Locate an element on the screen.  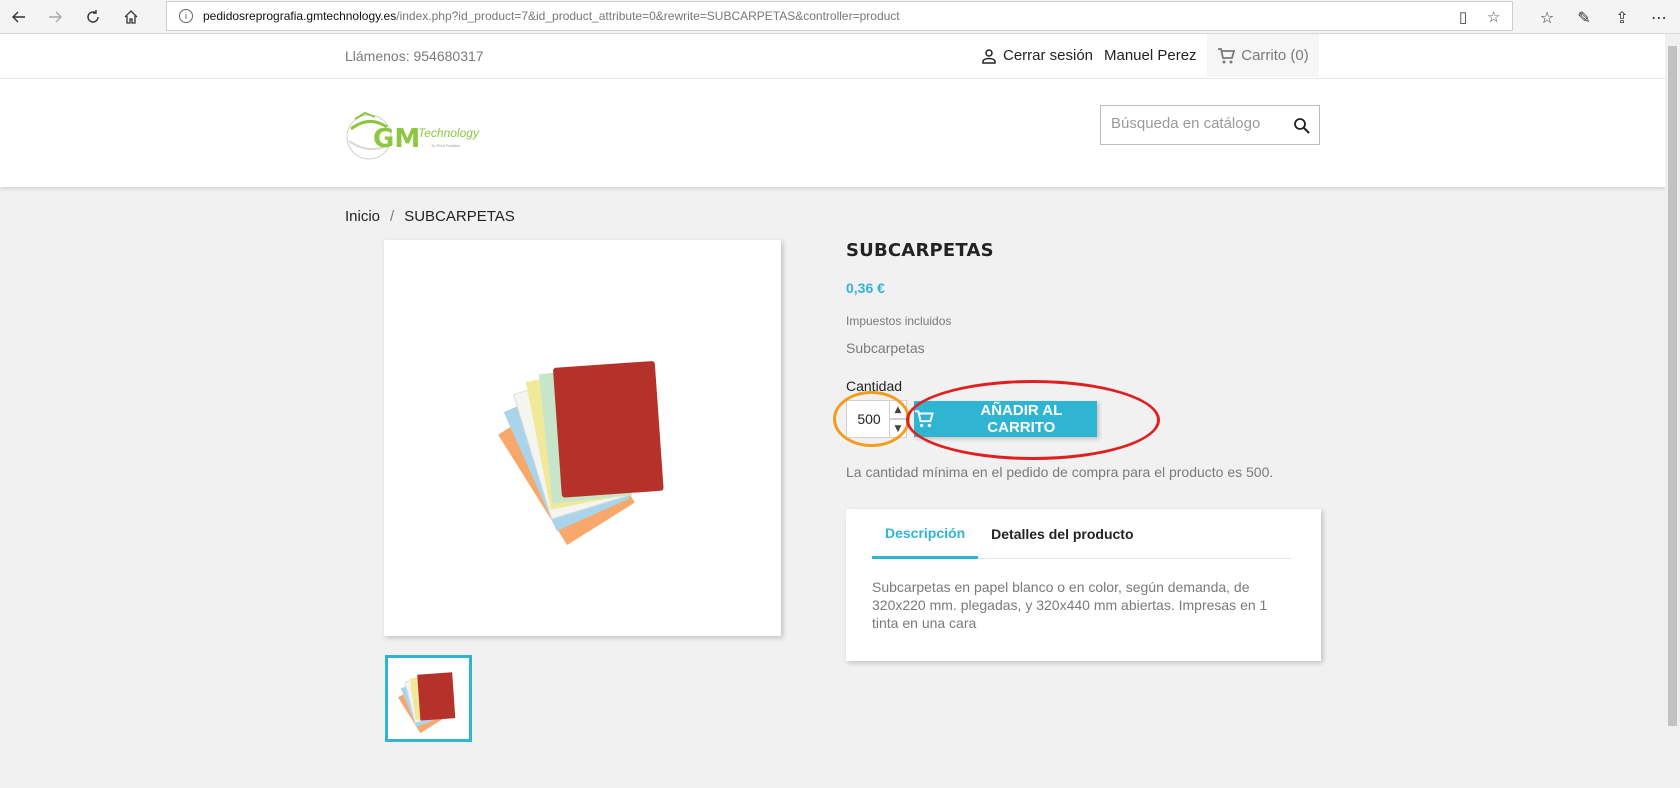
page-scrollbar is located at coordinates (1672, 411).